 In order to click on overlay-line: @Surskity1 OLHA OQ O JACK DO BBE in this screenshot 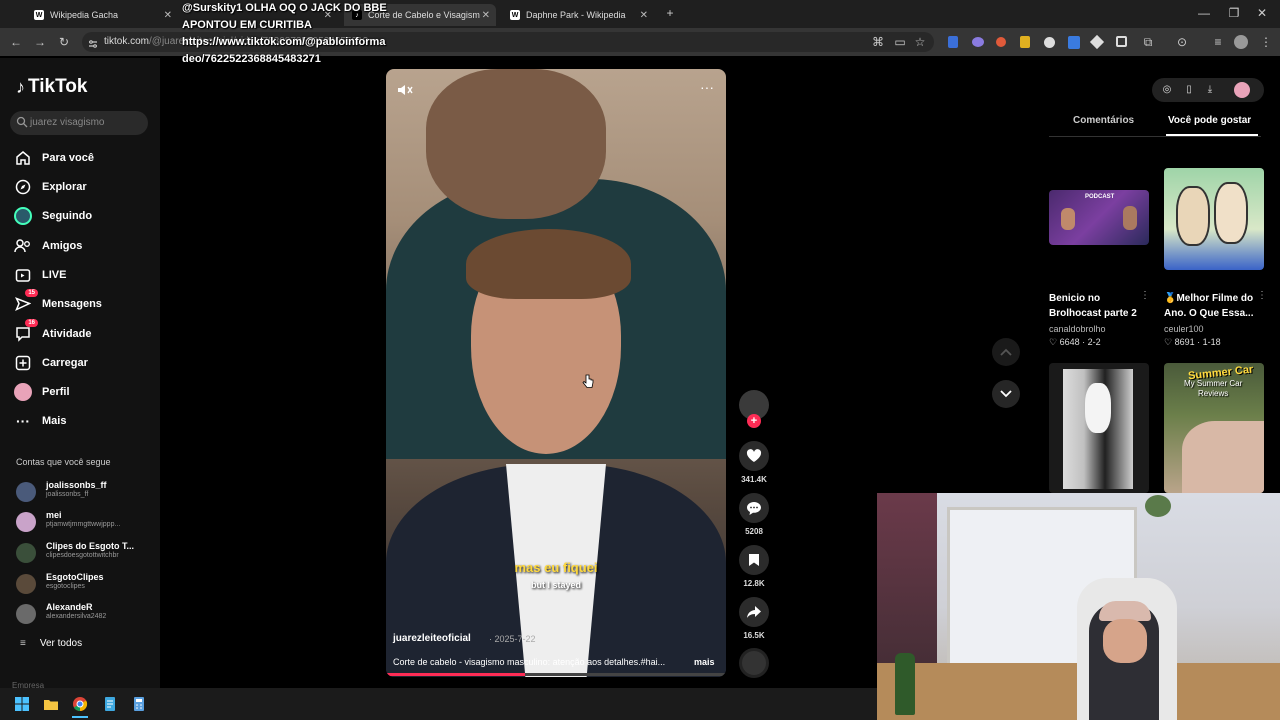, I will do `click(284, 8)`.